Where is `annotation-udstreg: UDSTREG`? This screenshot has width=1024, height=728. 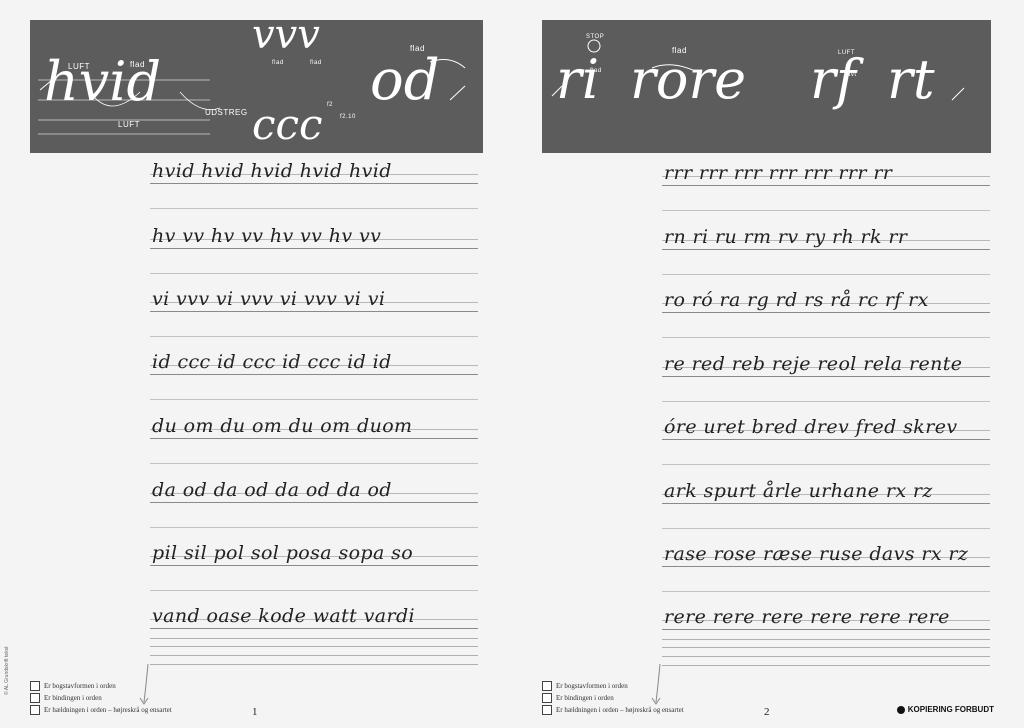
annotation-udstreg: UDSTREG is located at coordinates (226, 112).